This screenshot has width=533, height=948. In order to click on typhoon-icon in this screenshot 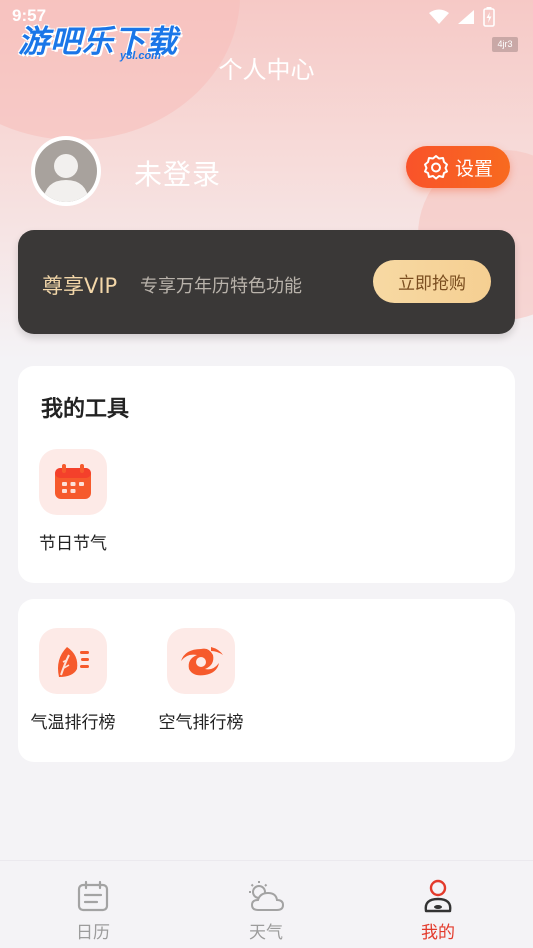, I will do `click(202, 661)`.